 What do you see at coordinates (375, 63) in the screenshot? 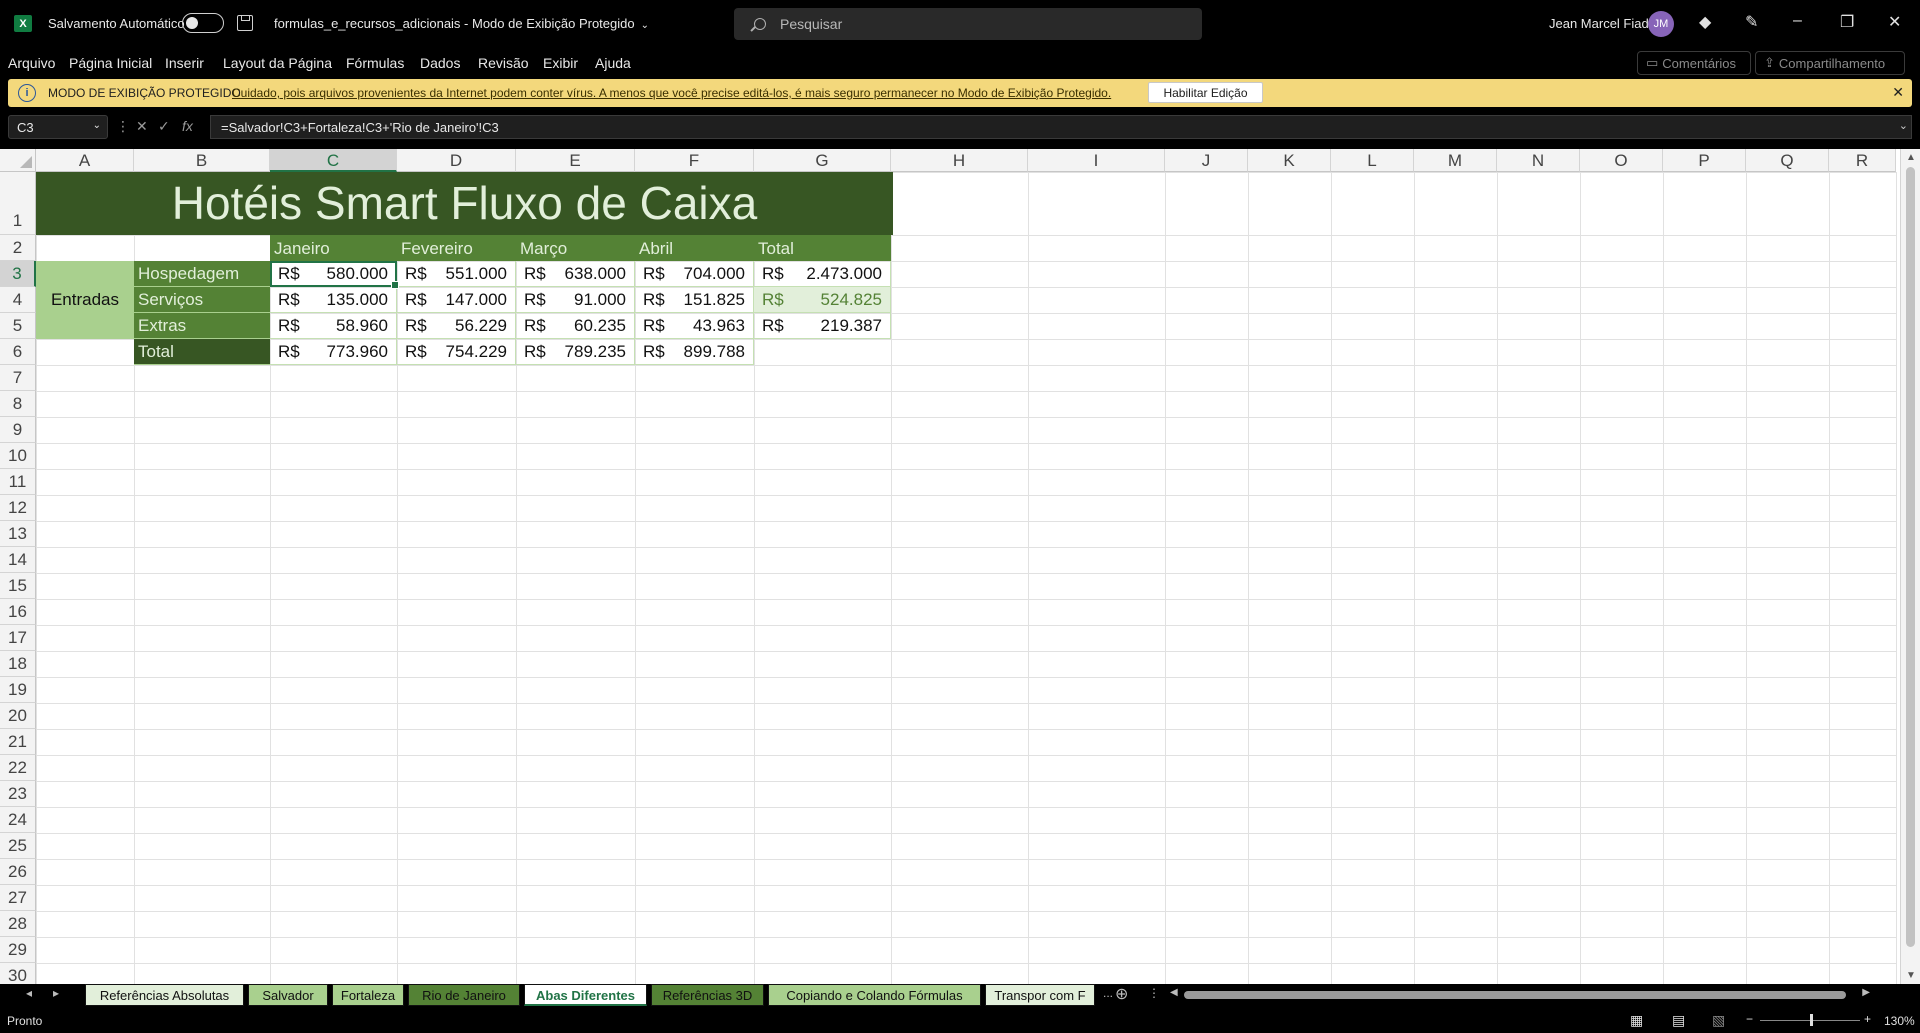
I see `menu-formulas: Fórmulas` at bounding box center [375, 63].